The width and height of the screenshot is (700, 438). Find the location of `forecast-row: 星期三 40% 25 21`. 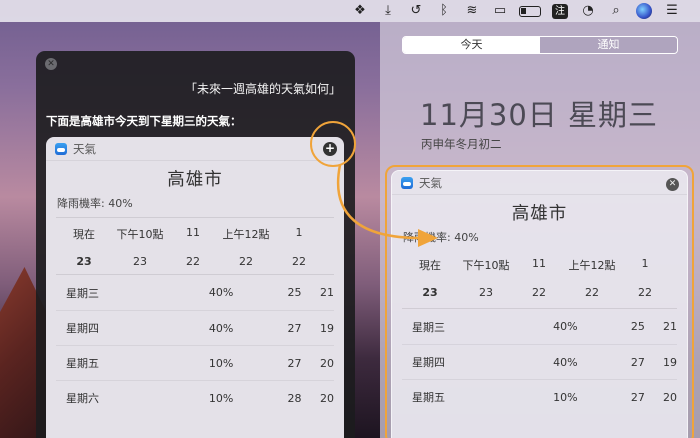

forecast-row: 星期三 40% 25 21 is located at coordinates (195, 292).